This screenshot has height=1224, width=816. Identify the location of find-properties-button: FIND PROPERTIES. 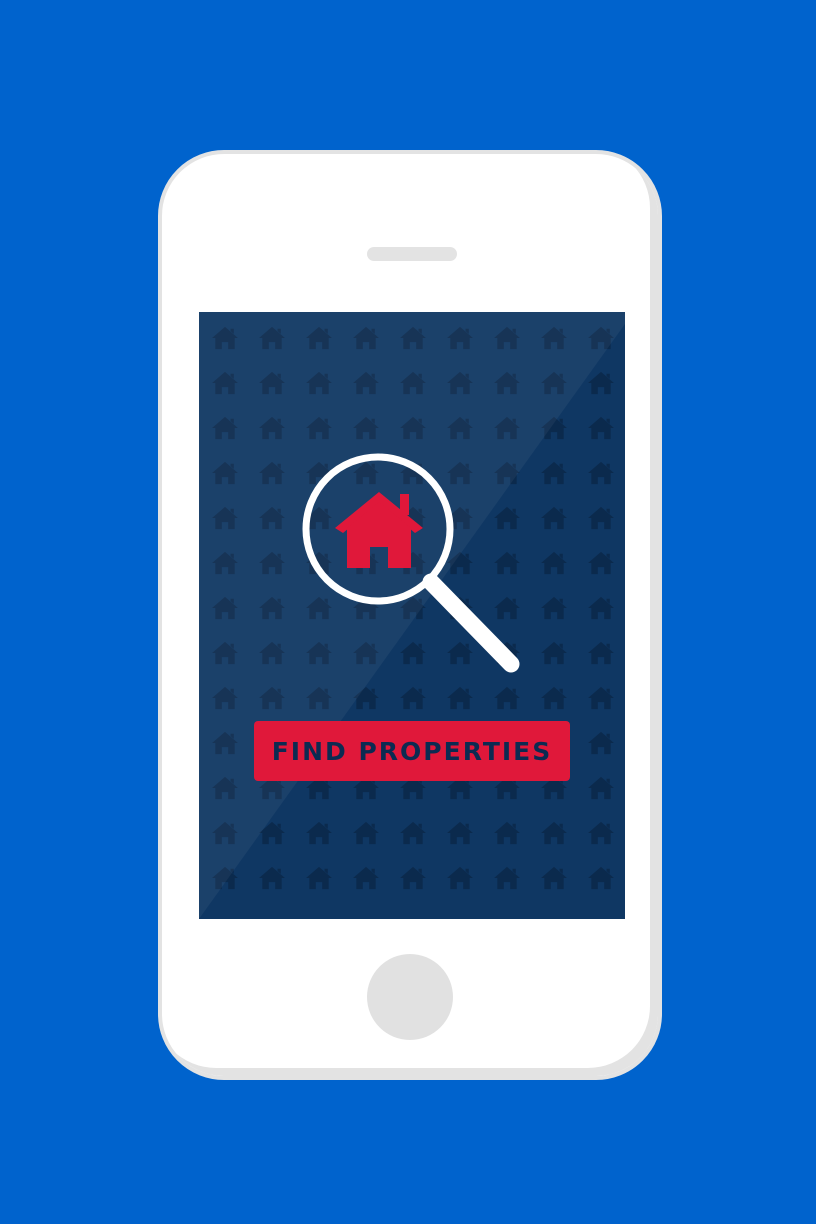
(412, 751).